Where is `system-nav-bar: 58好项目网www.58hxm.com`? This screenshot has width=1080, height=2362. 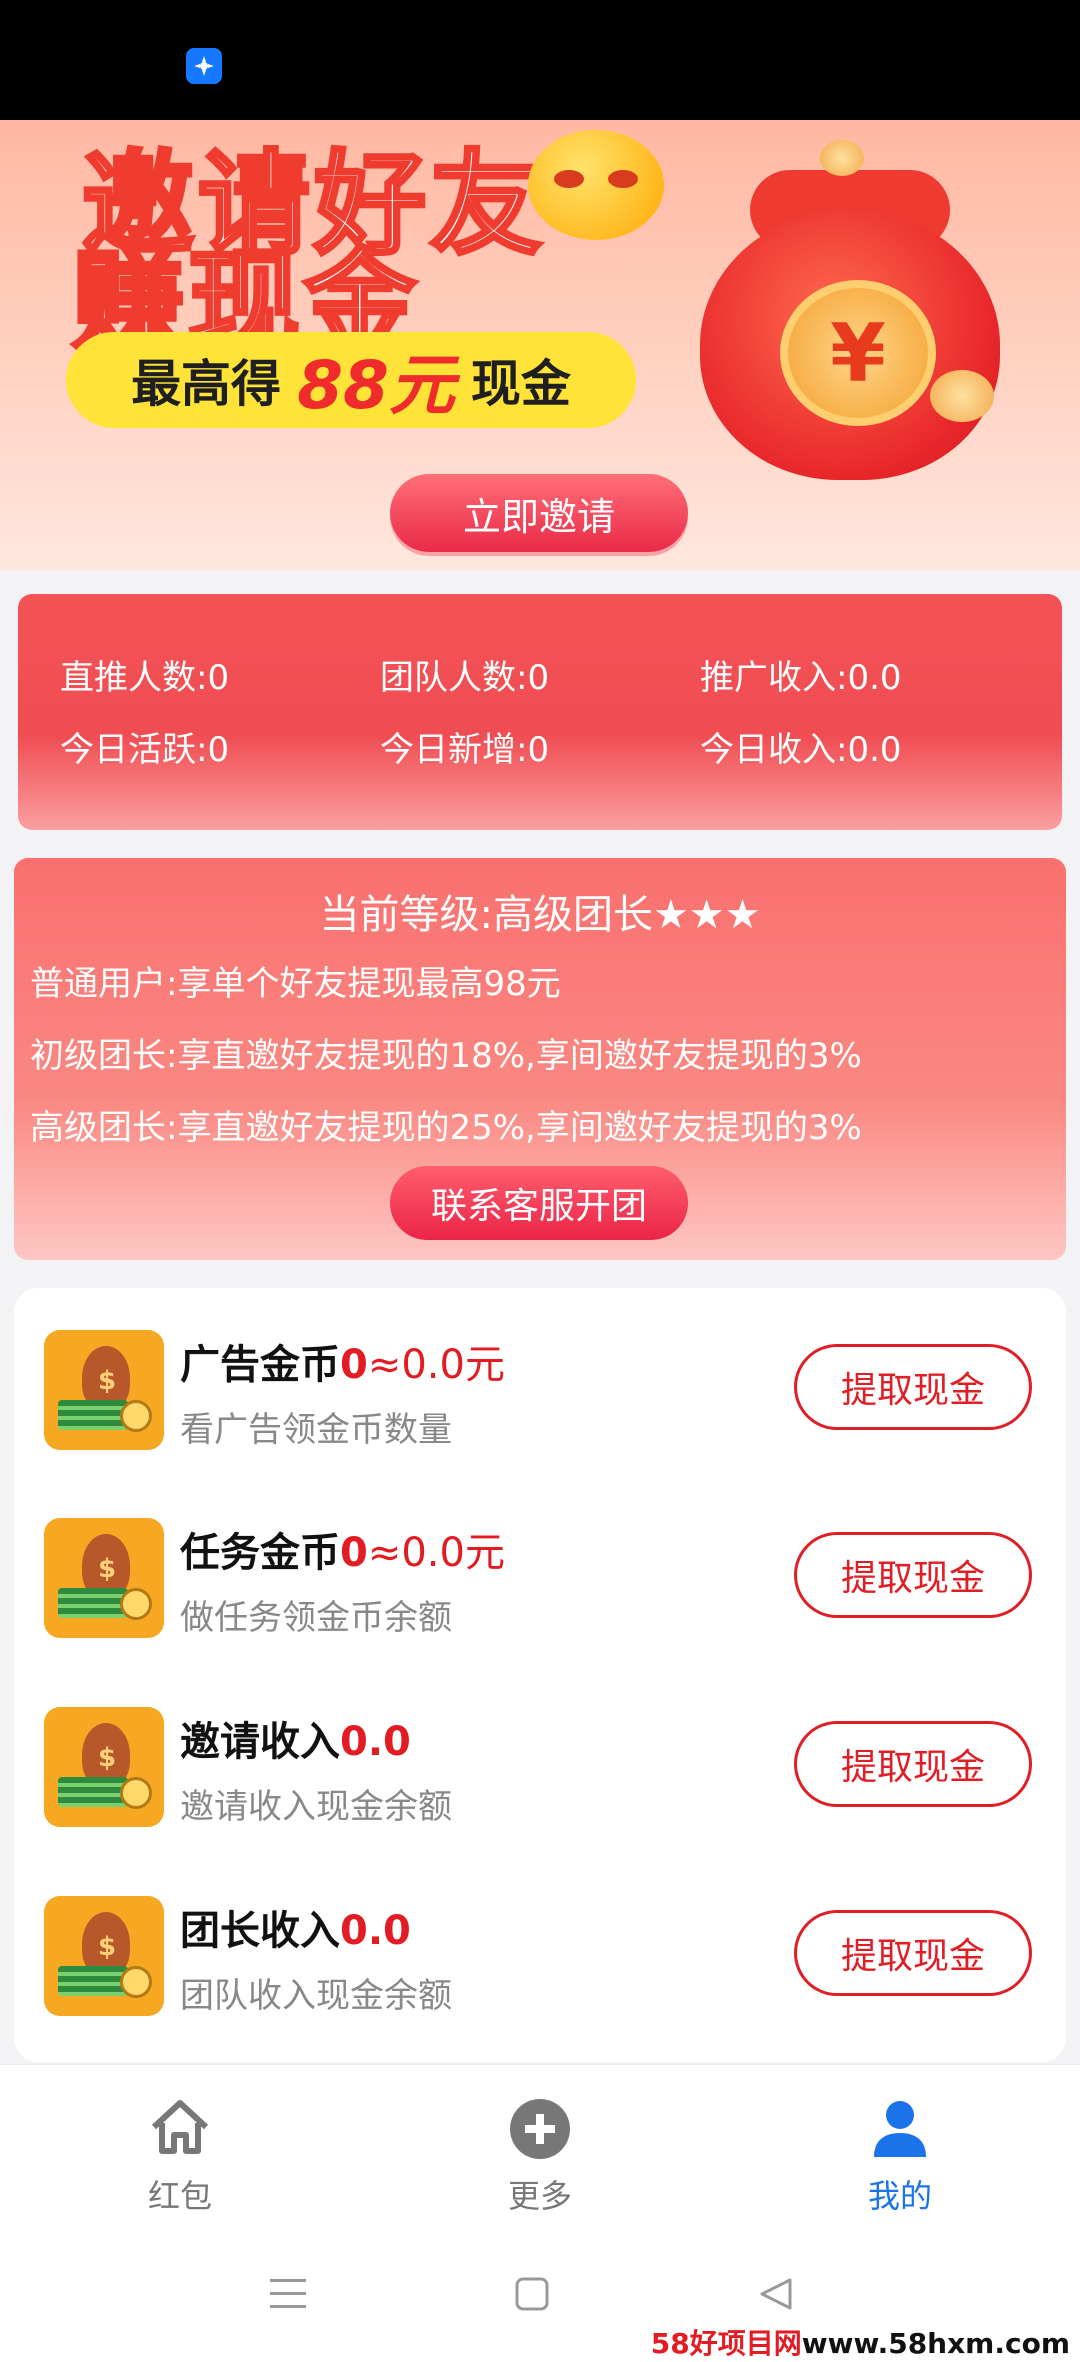
system-nav-bar: 58好项目网www.58hxm.com is located at coordinates (540, 2293).